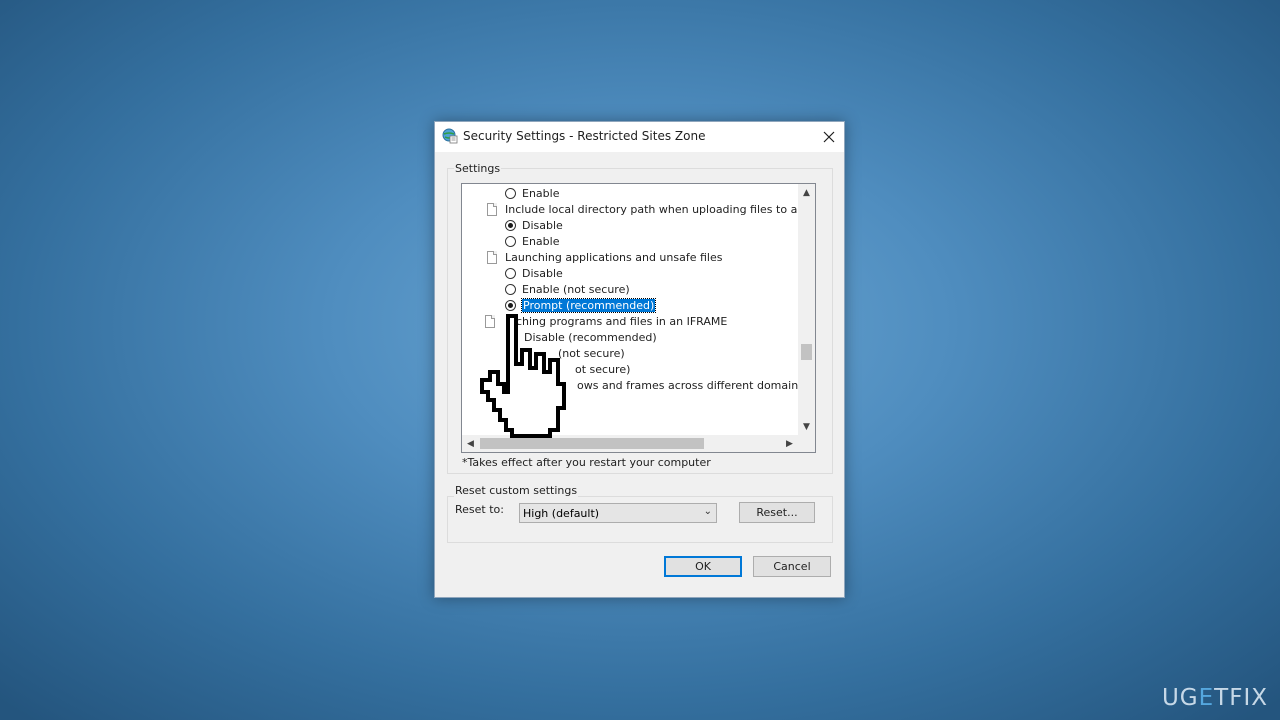 This screenshot has width=1280, height=720. Describe the element at coordinates (450, 136) in the screenshot. I see `security-globe-icon` at that location.